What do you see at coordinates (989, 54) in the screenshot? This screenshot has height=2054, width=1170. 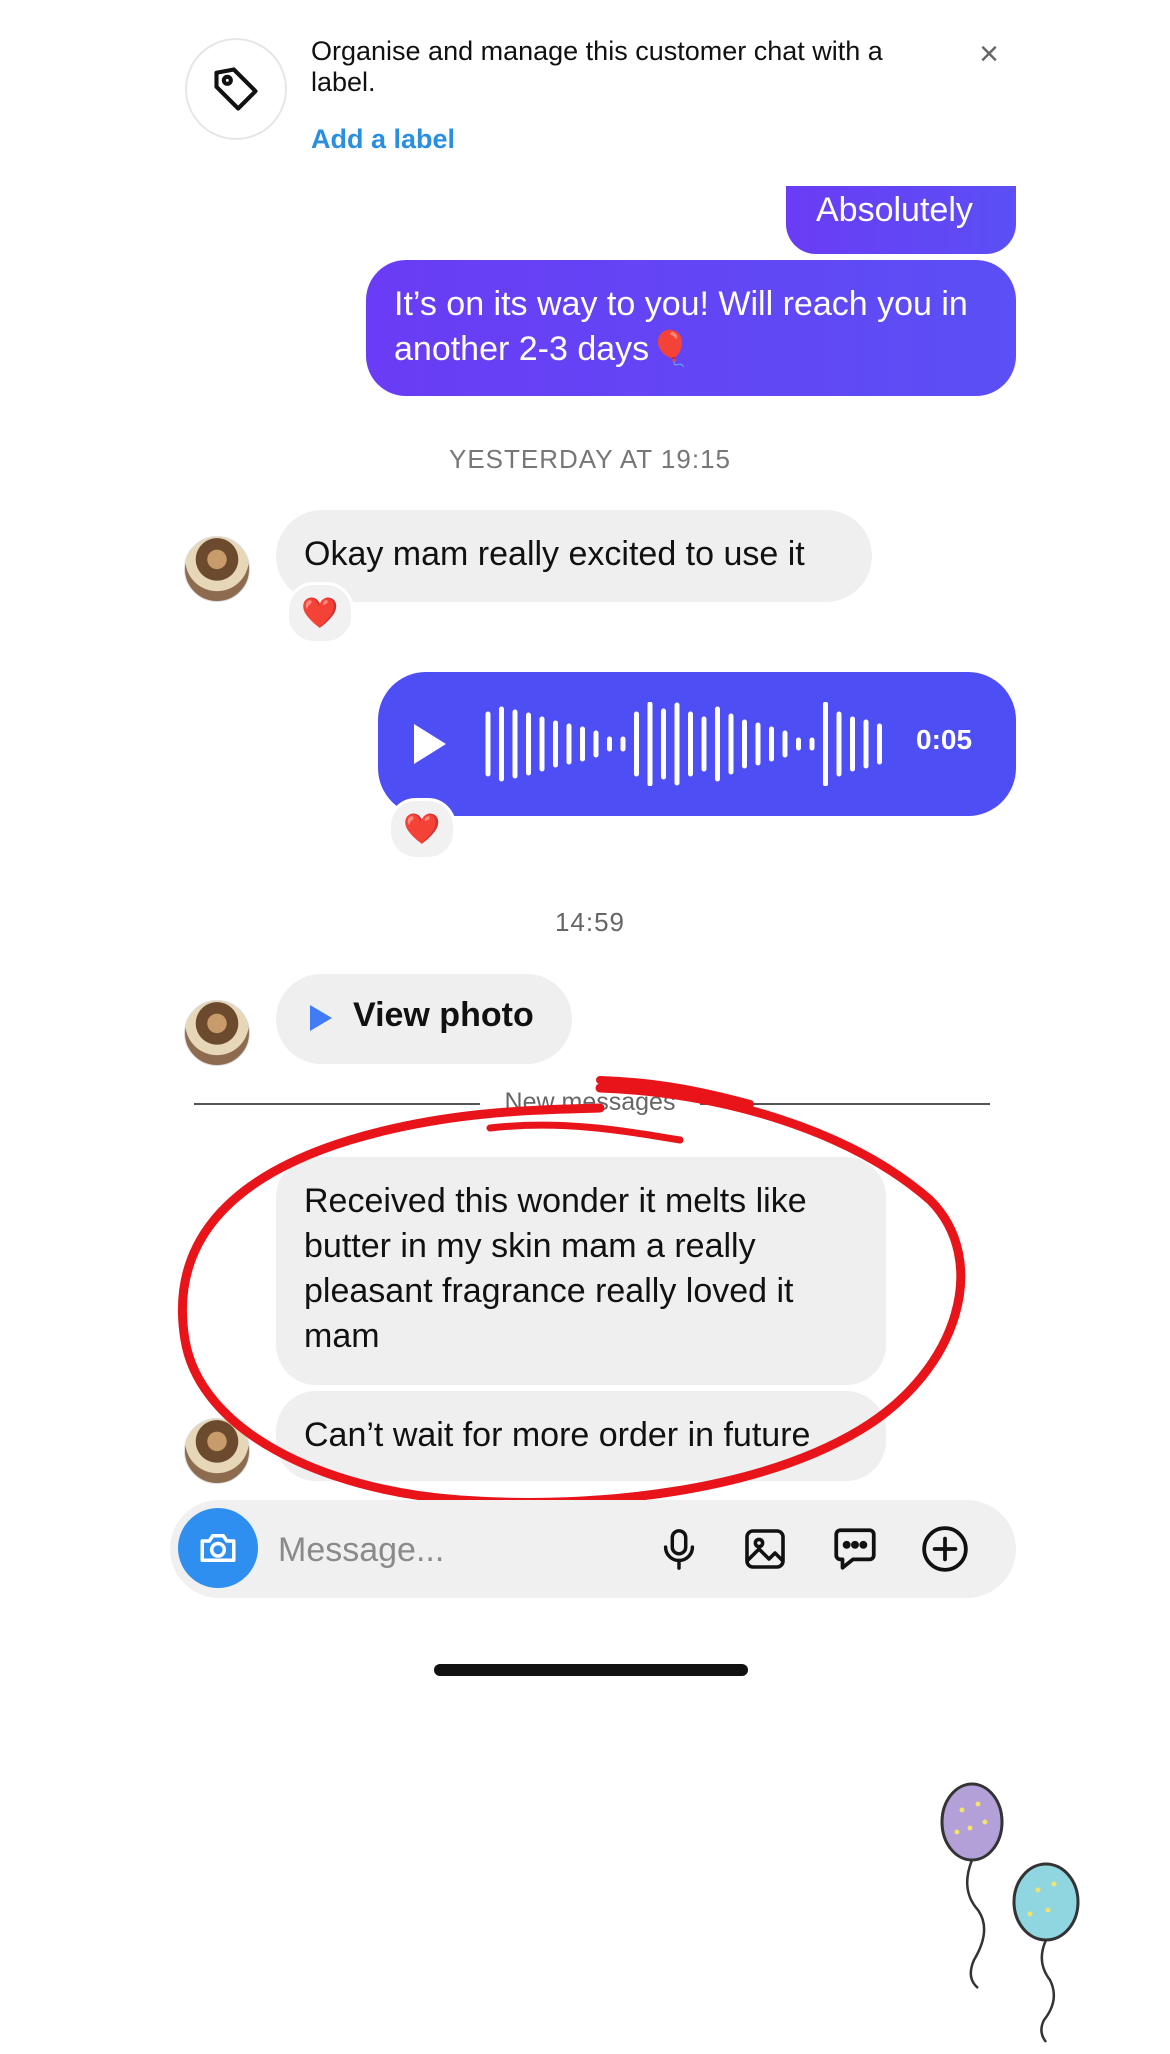 I see `close-icon: ×` at bounding box center [989, 54].